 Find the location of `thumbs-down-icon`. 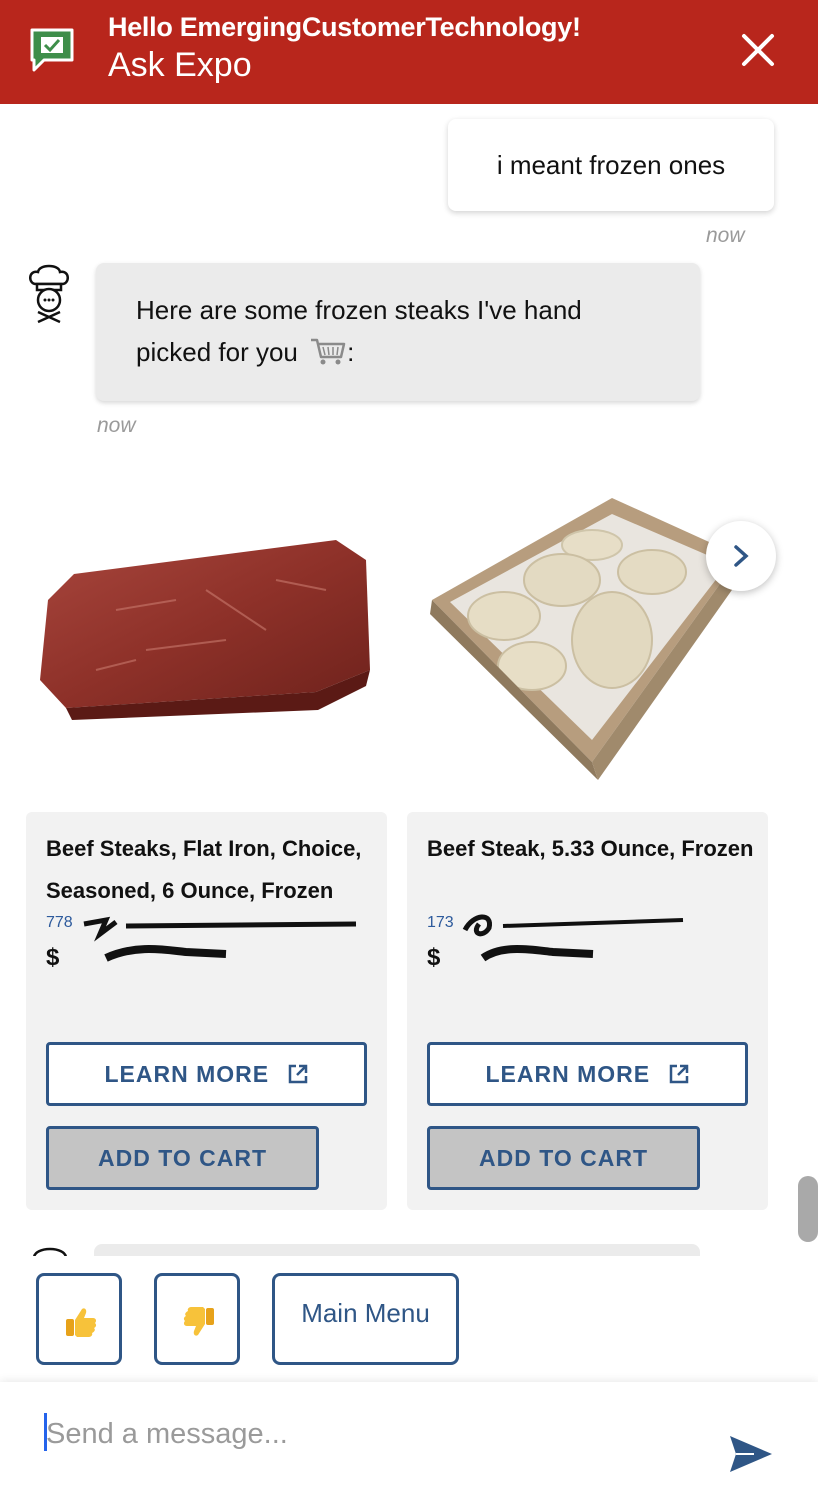

thumbs-down-icon is located at coordinates (198, 1321).